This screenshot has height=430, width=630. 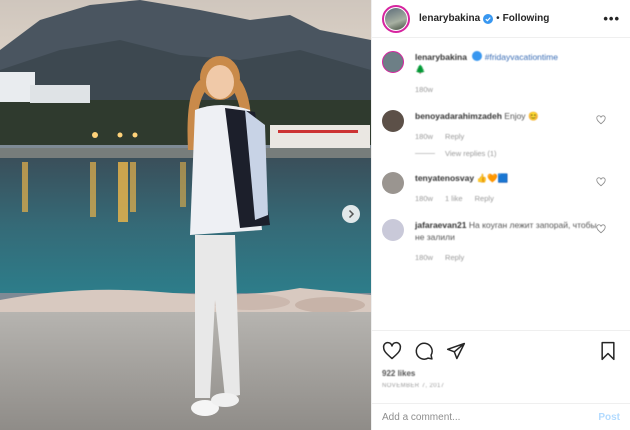 I want to click on like-heart-icon, so click(x=392, y=351).